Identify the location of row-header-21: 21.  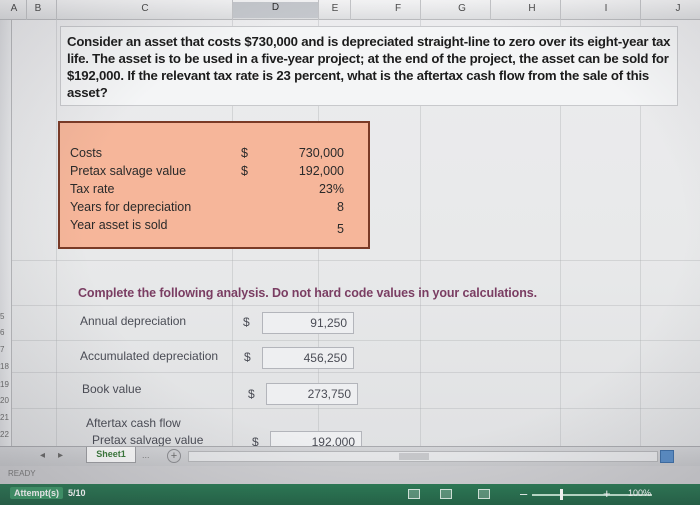
(6, 417).